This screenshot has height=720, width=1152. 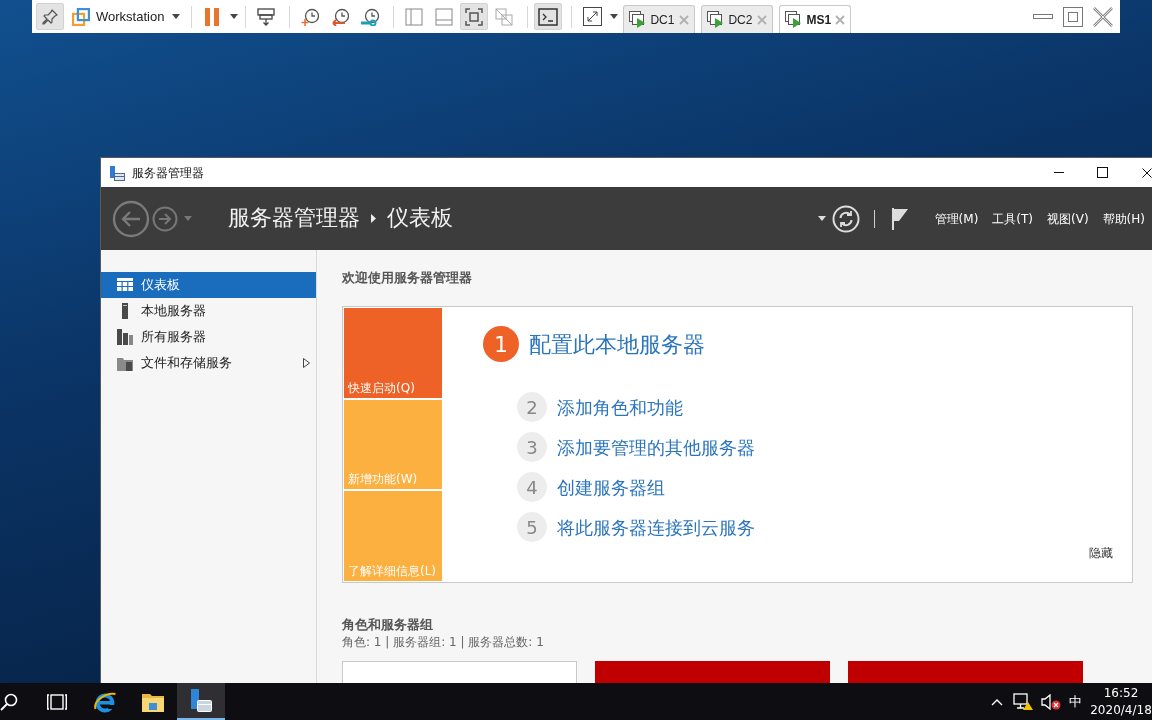 I want to click on pin-button, so click(x=50, y=16).